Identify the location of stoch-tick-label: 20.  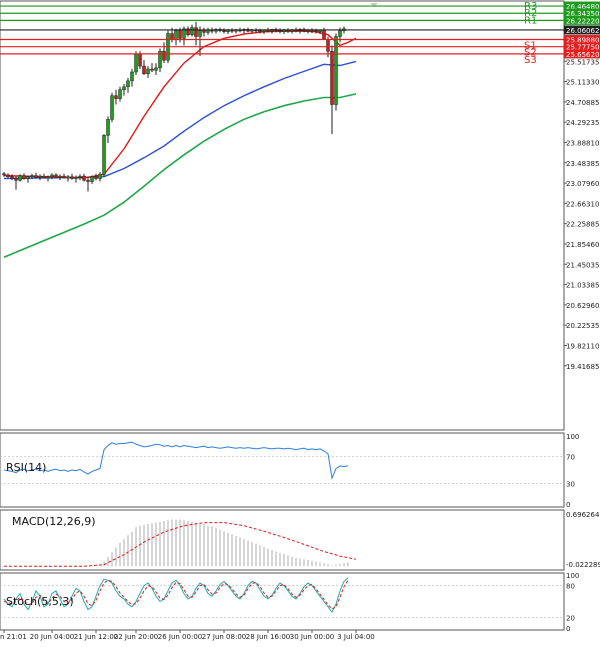
(570, 618).